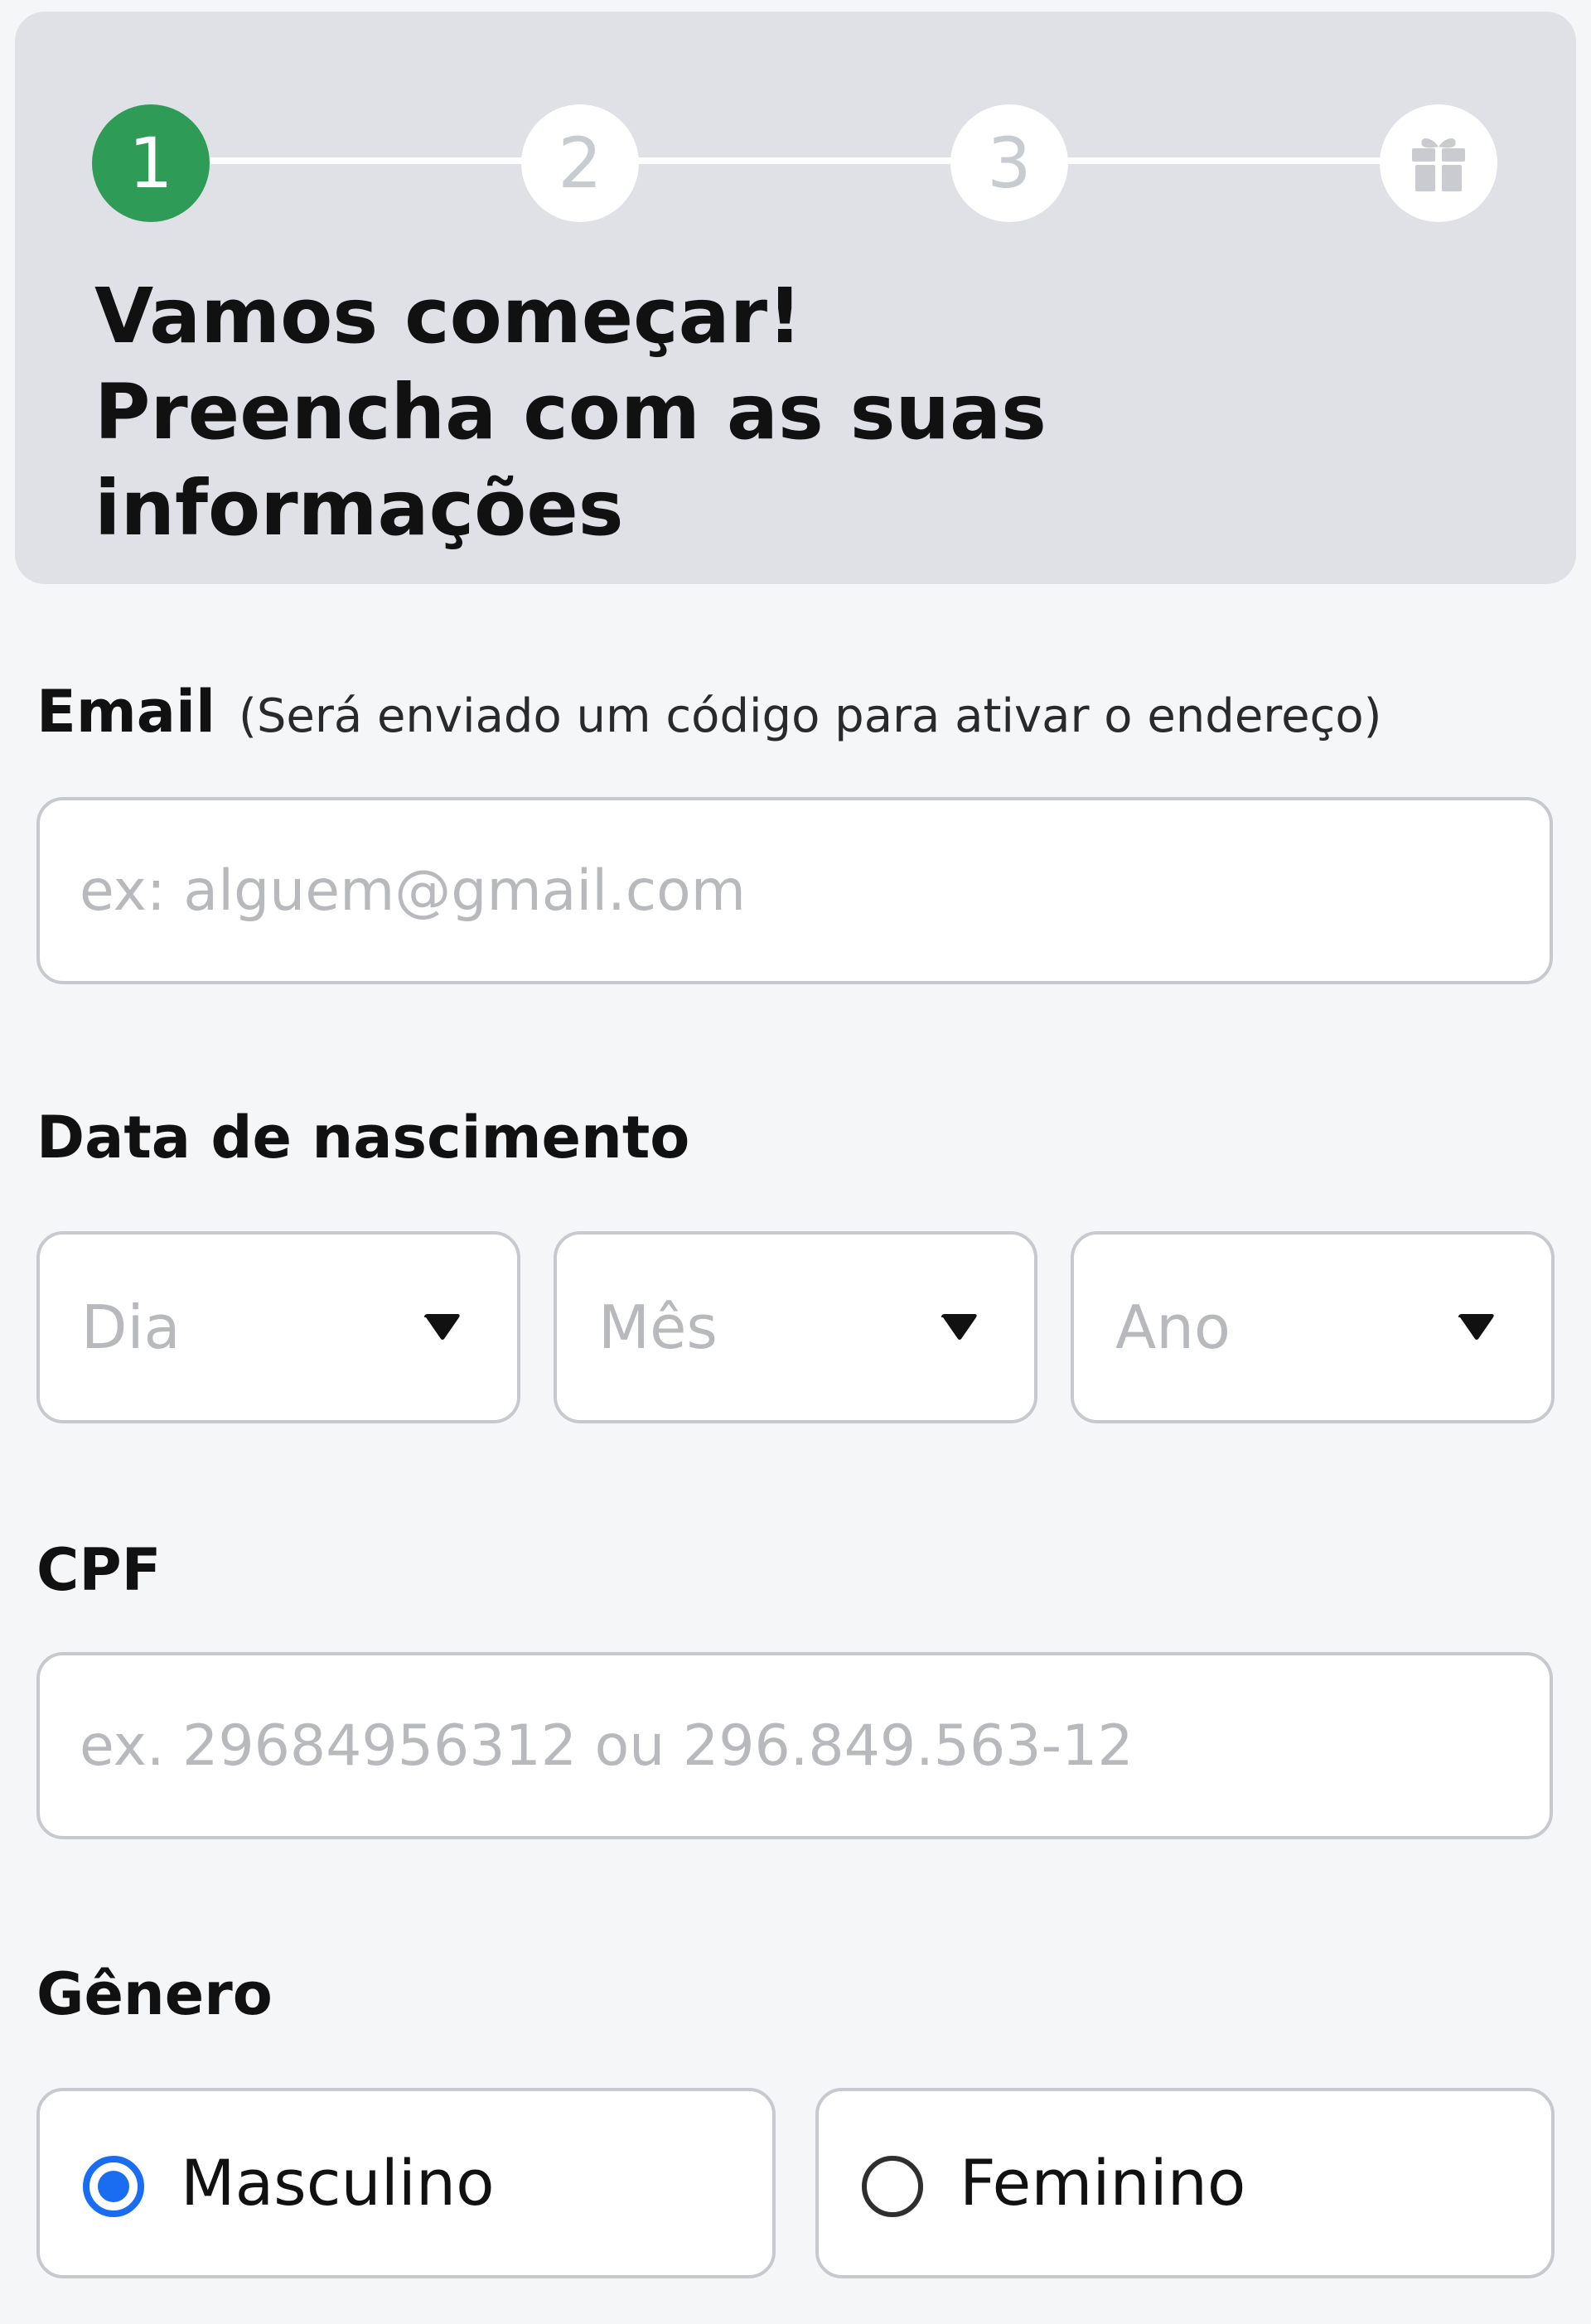 The height and width of the screenshot is (2324, 1591). I want to click on email-label-text: Email, so click(125, 712).